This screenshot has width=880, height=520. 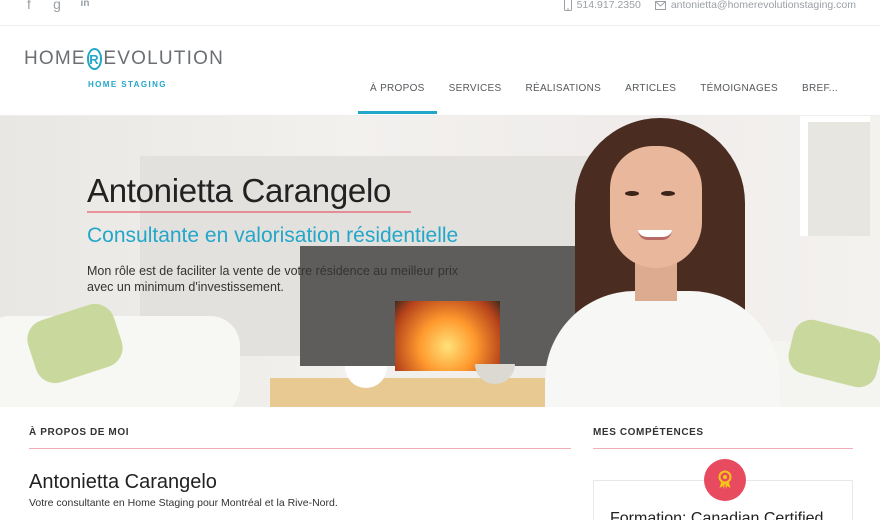 What do you see at coordinates (608, 5) in the screenshot?
I see `phone-number: 514.917.2350` at bounding box center [608, 5].